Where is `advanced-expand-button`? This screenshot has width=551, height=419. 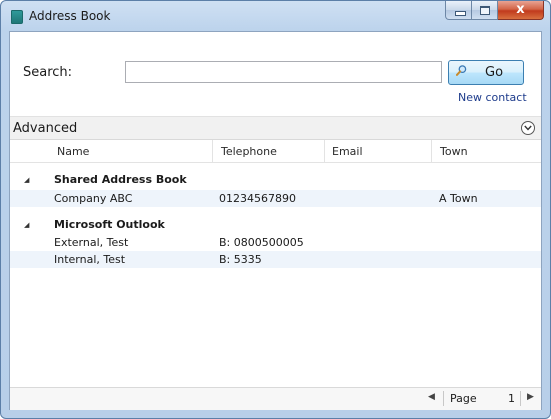 advanced-expand-button is located at coordinates (528, 128).